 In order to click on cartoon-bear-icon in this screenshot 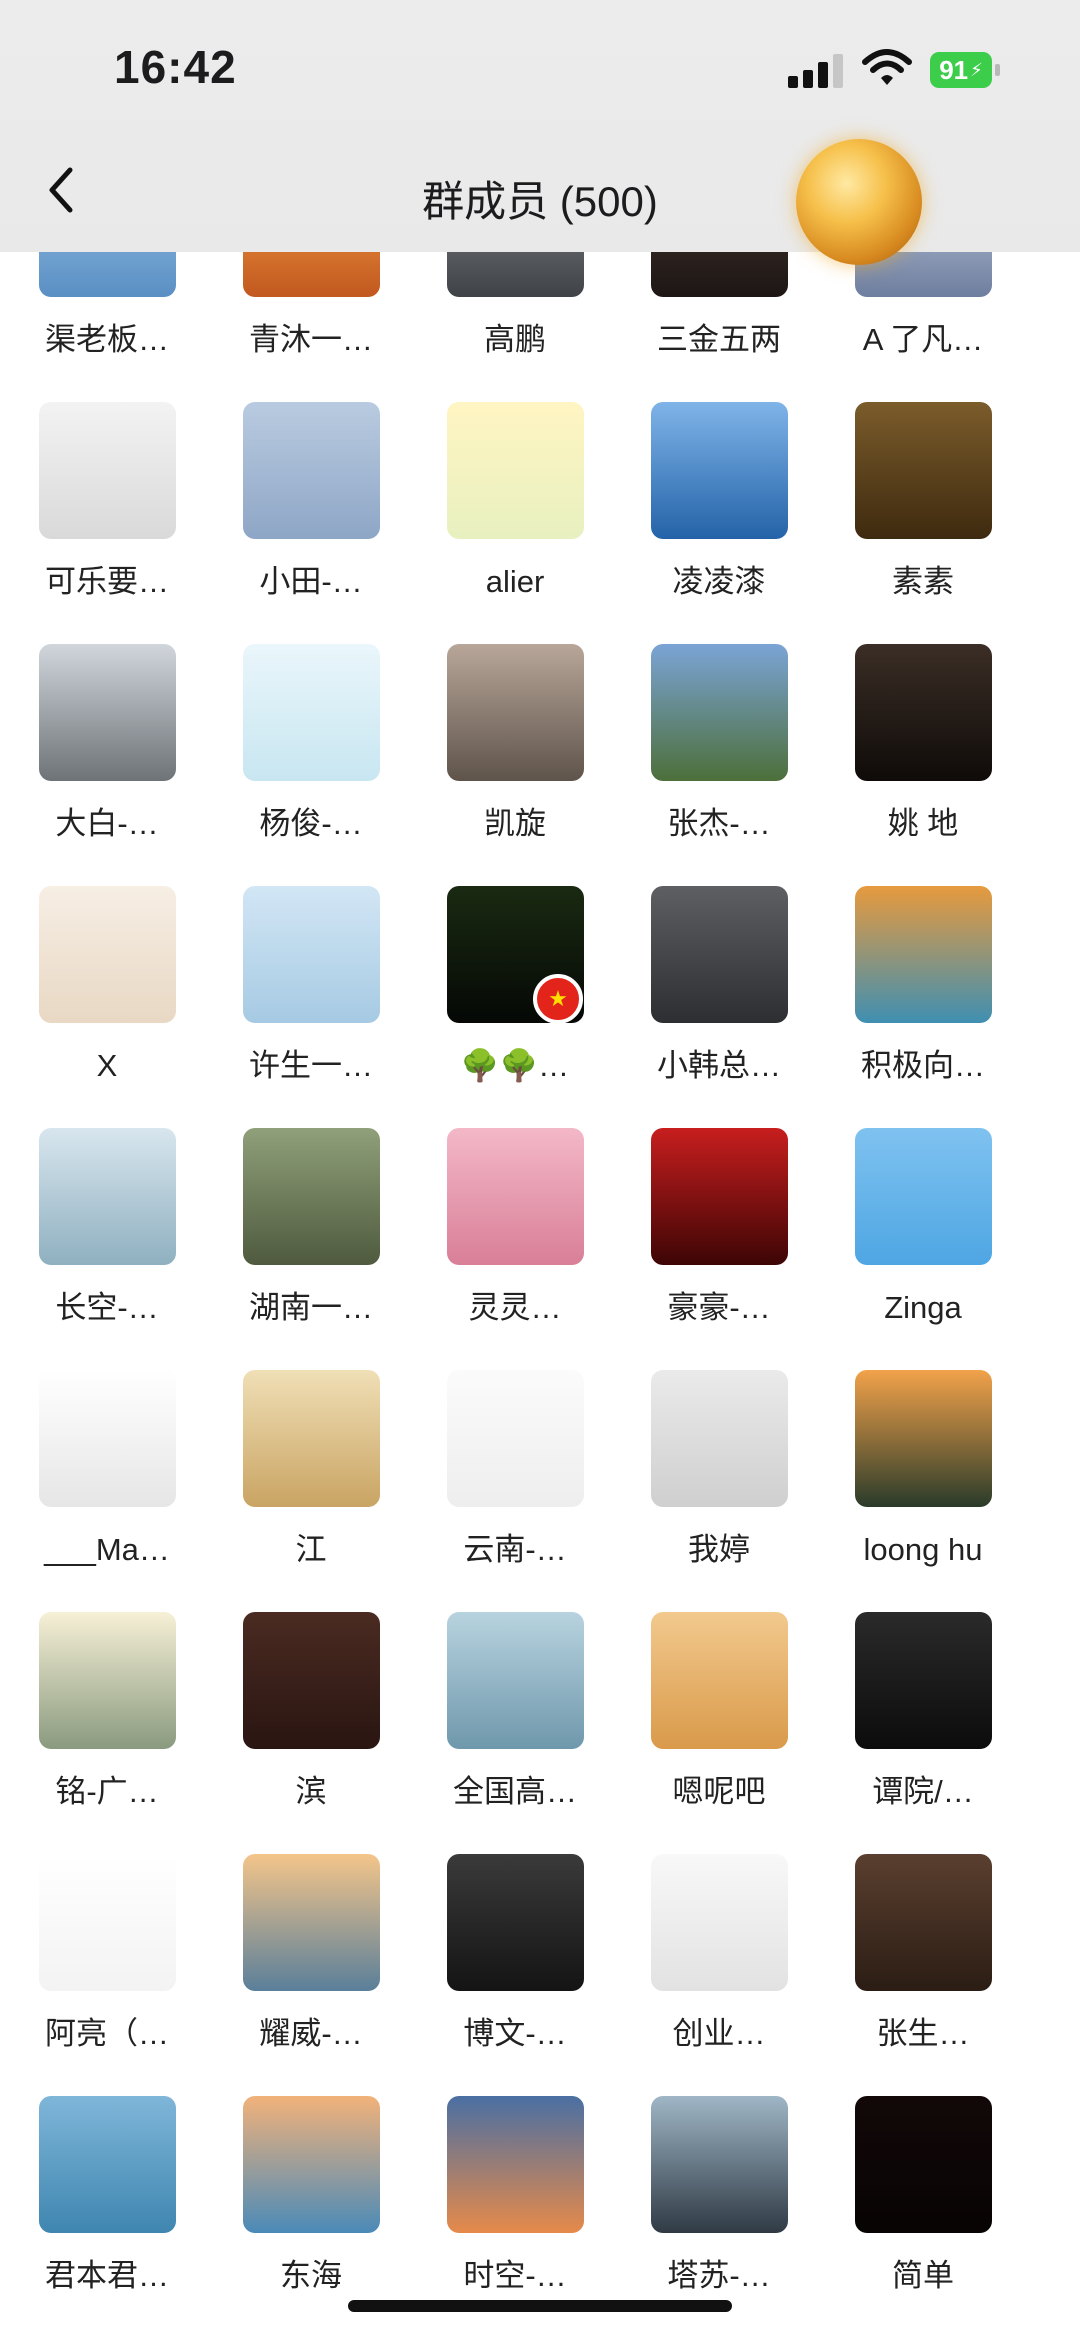, I will do `click(311, 712)`.